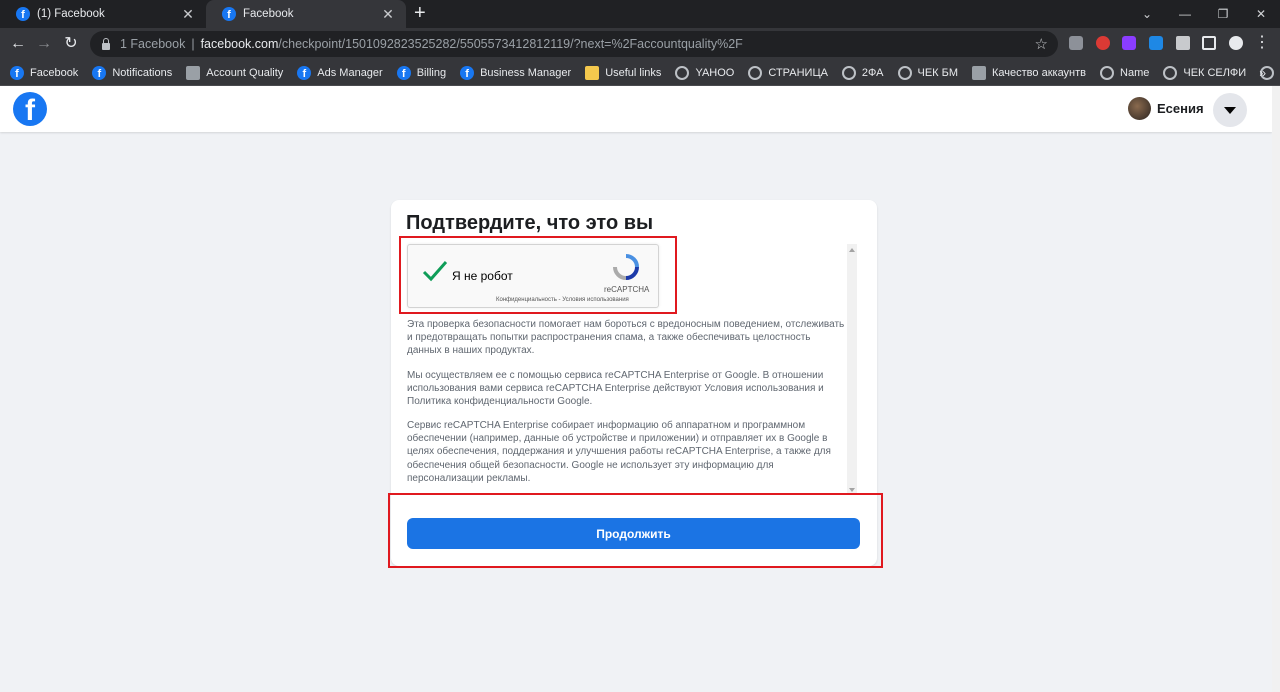 The height and width of the screenshot is (692, 1280). Describe the element at coordinates (538, 275) in the screenshot. I see `annotation-box-recaptcha` at that location.